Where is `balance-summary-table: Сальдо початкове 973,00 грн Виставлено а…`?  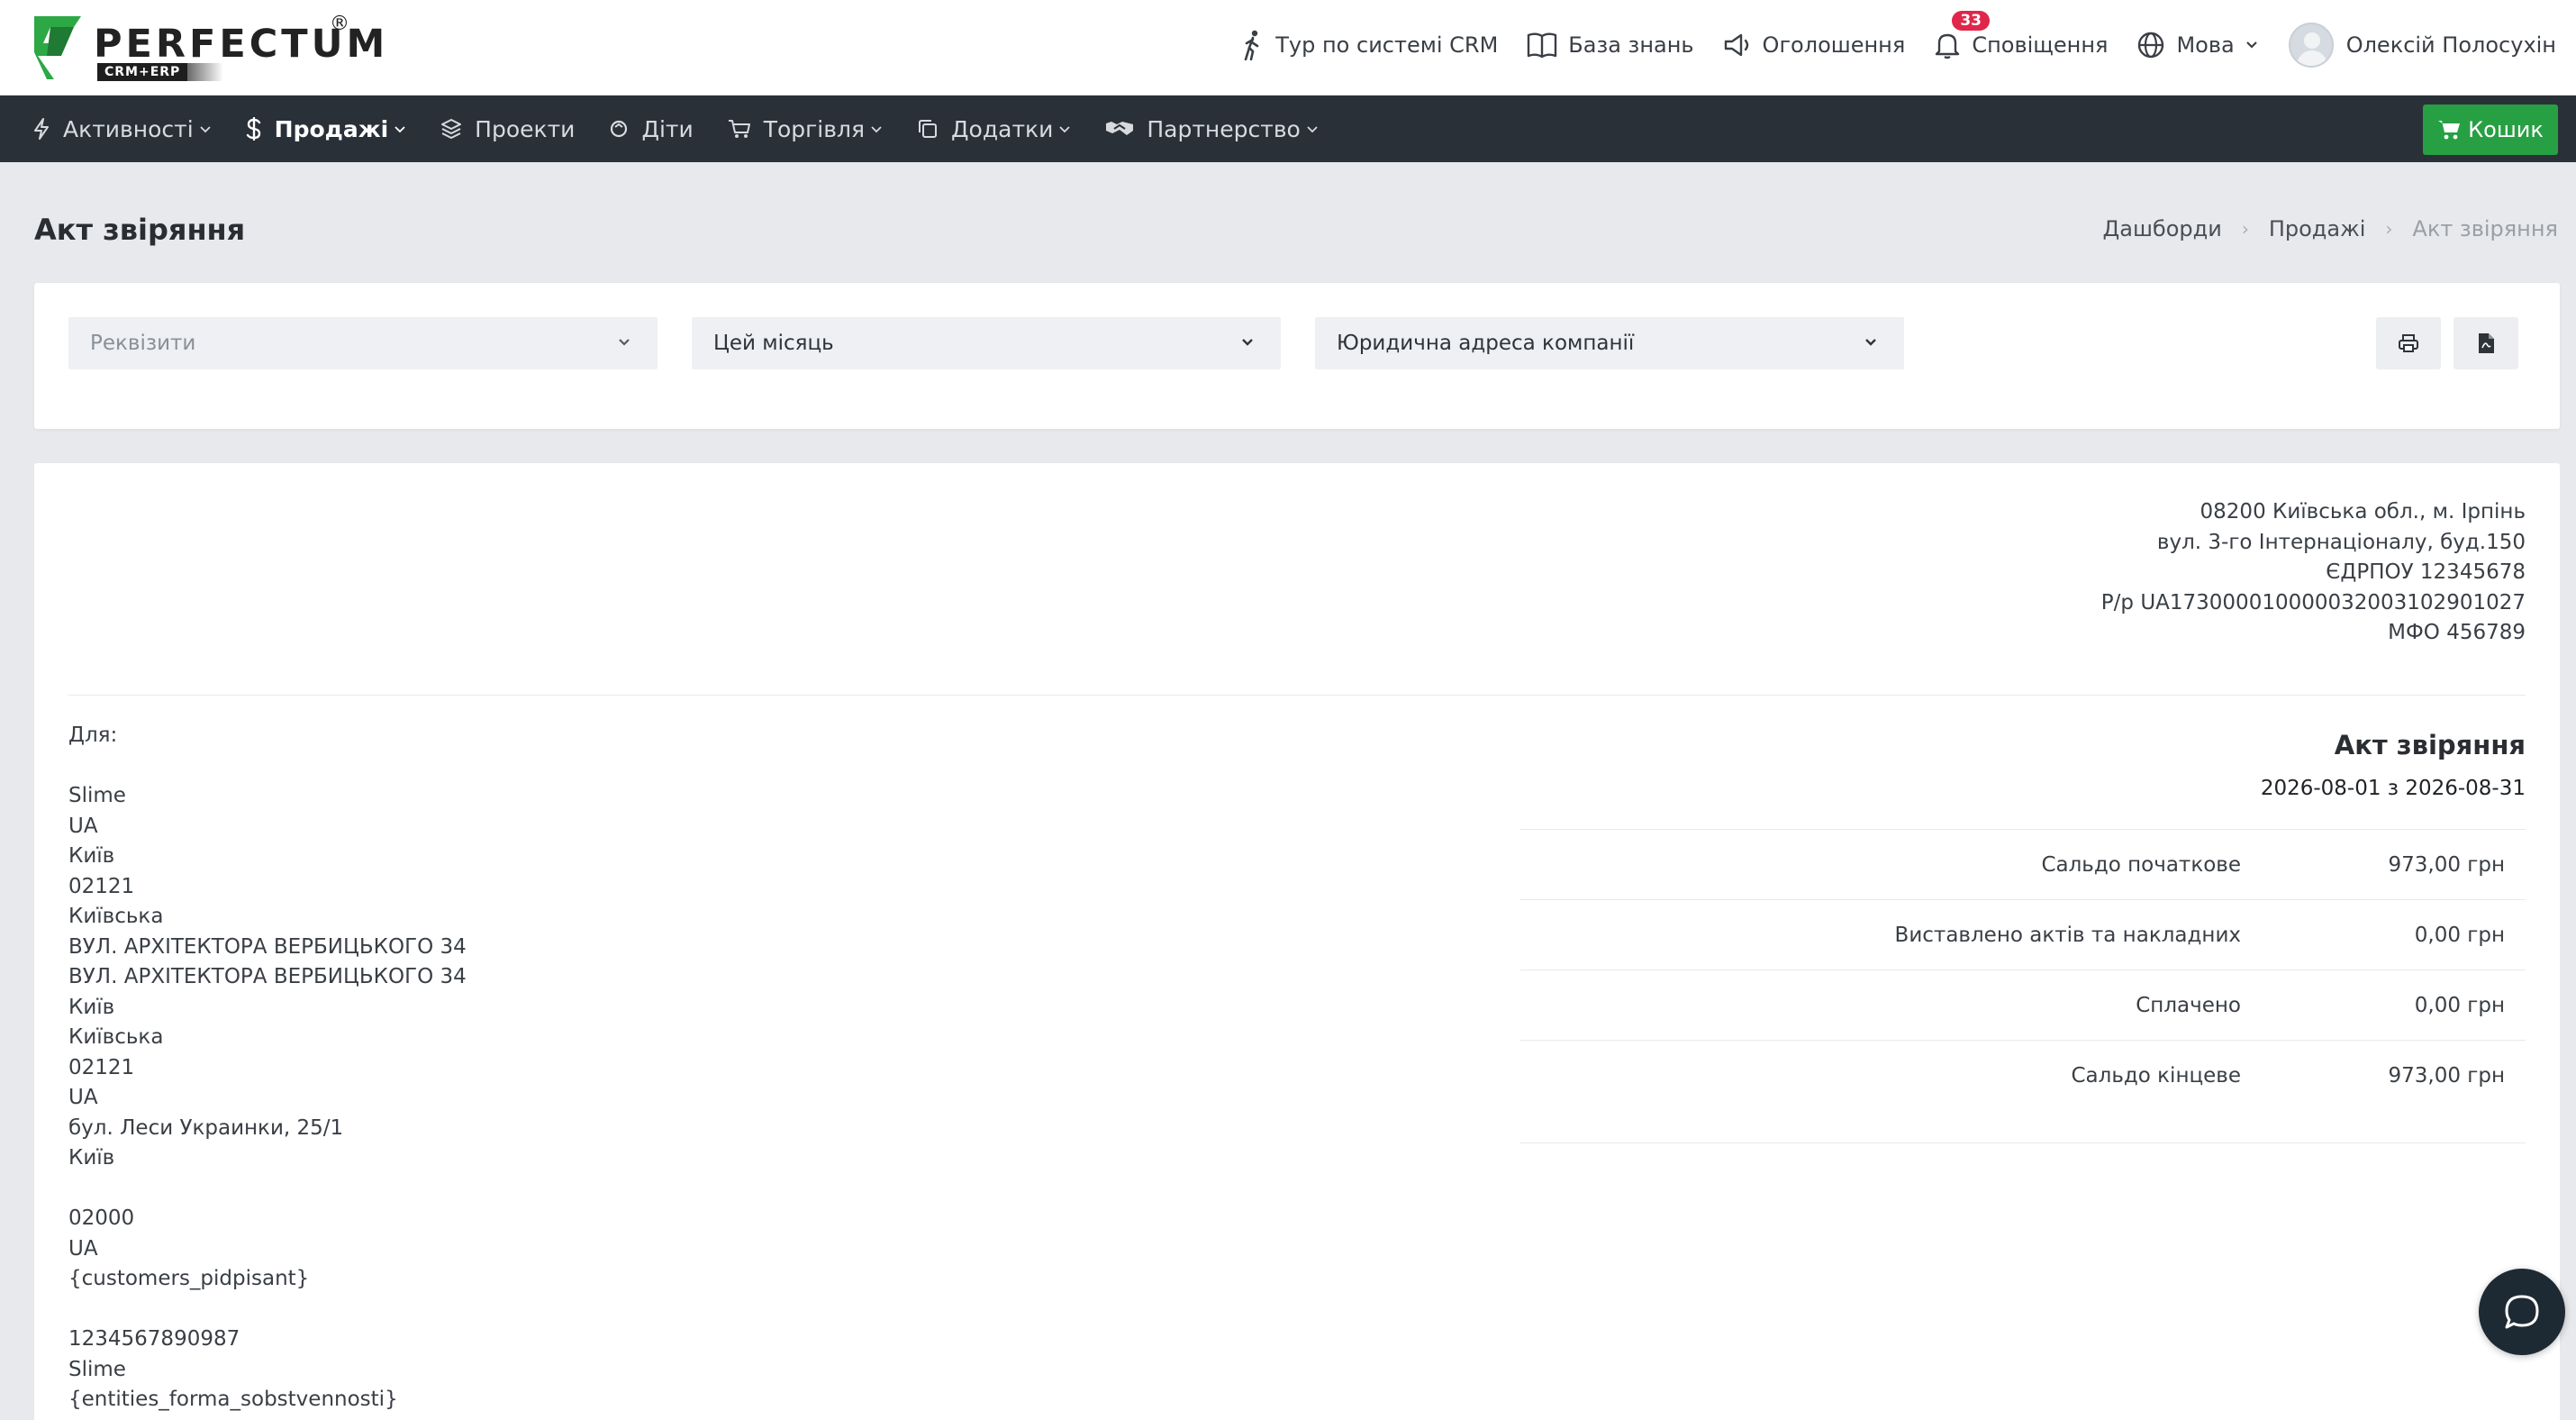
balance-summary-table: Сальдо початкове 973,00 грн Виставлено а… is located at coordinates (2023, 986).